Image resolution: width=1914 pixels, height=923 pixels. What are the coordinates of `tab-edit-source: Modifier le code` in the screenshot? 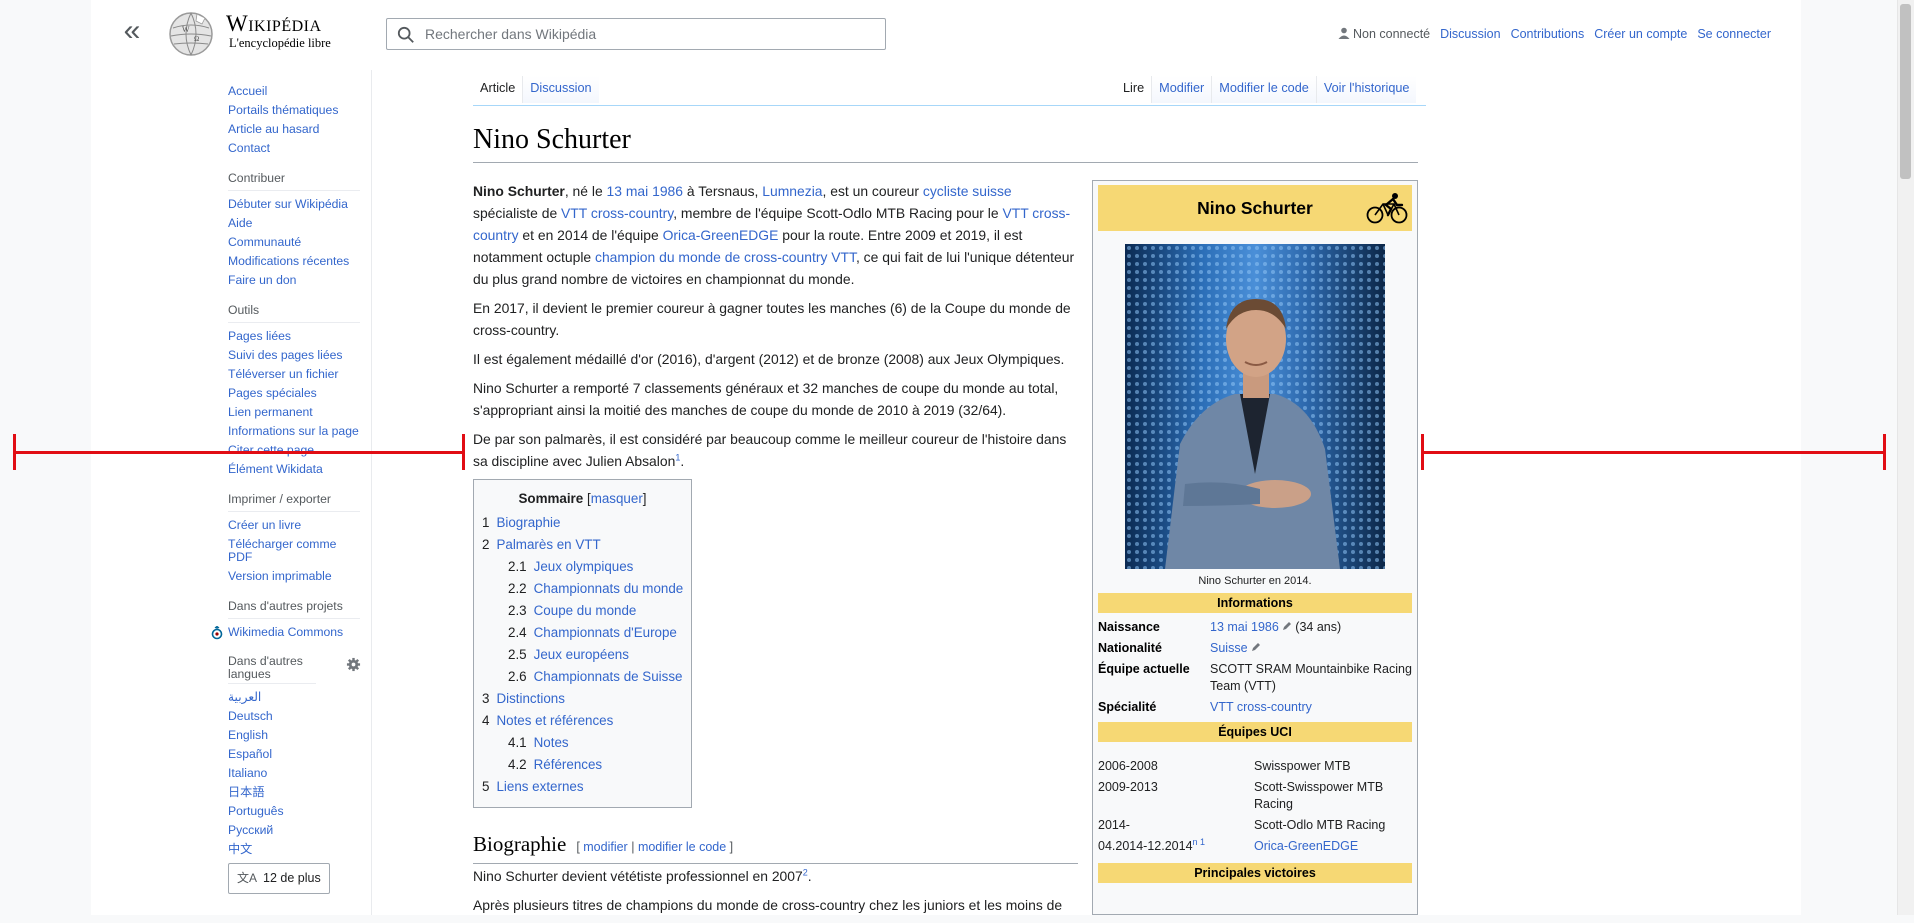 It's located at (1263, 89).